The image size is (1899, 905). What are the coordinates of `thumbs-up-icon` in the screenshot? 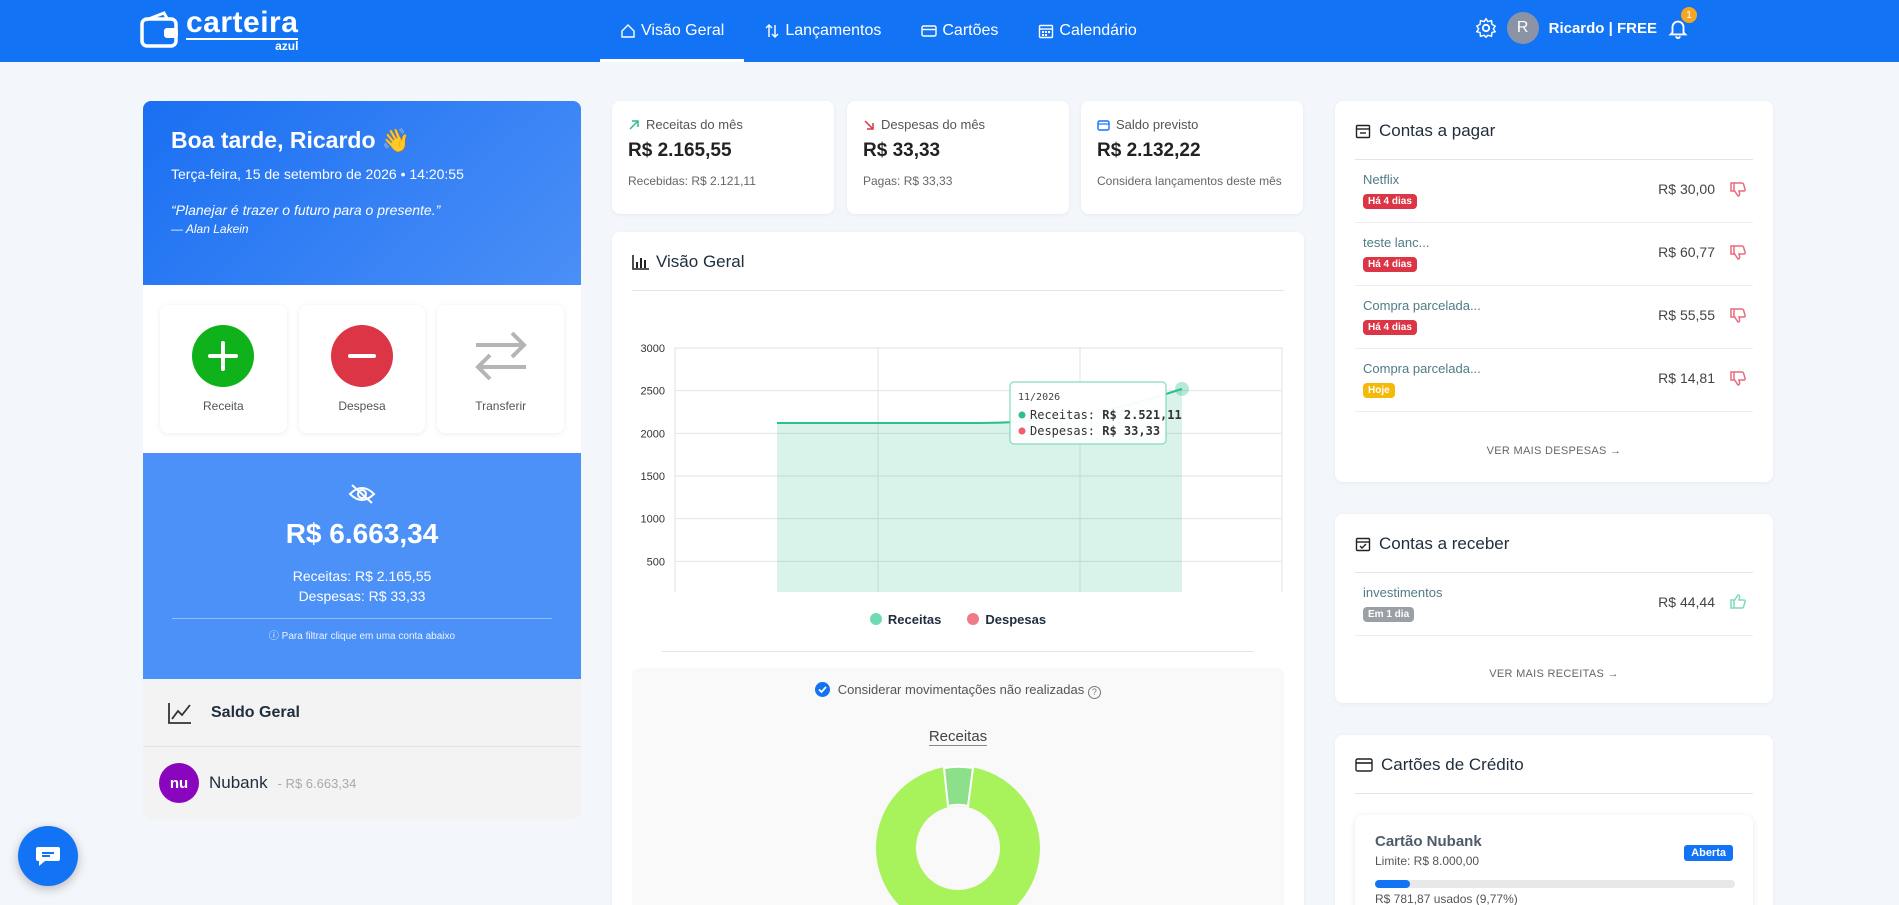 It's located at (1738, 602).